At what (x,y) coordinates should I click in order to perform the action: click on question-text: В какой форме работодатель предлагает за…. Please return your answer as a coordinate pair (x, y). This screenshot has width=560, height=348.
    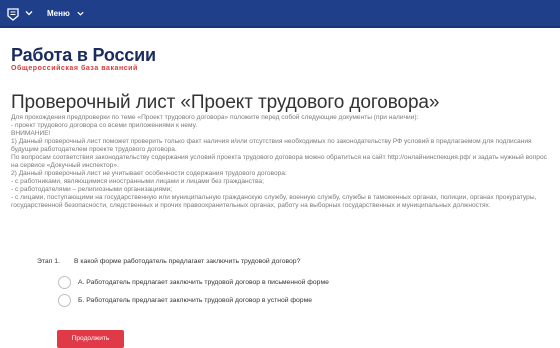
    Looking at the image, I should click on (187, 261).